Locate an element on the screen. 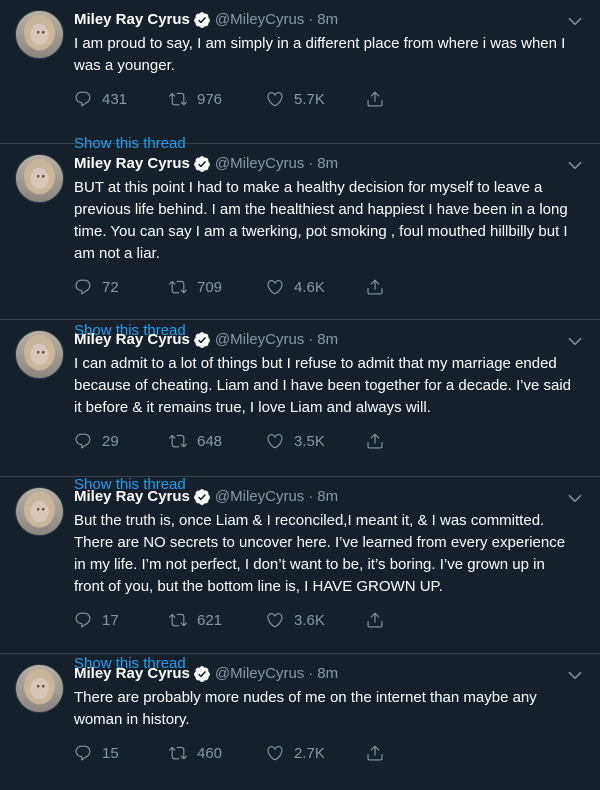 This screenshot has height=790, width=600. tweet-actions: 72 709 4.6K is located at coordinates (329, 287).